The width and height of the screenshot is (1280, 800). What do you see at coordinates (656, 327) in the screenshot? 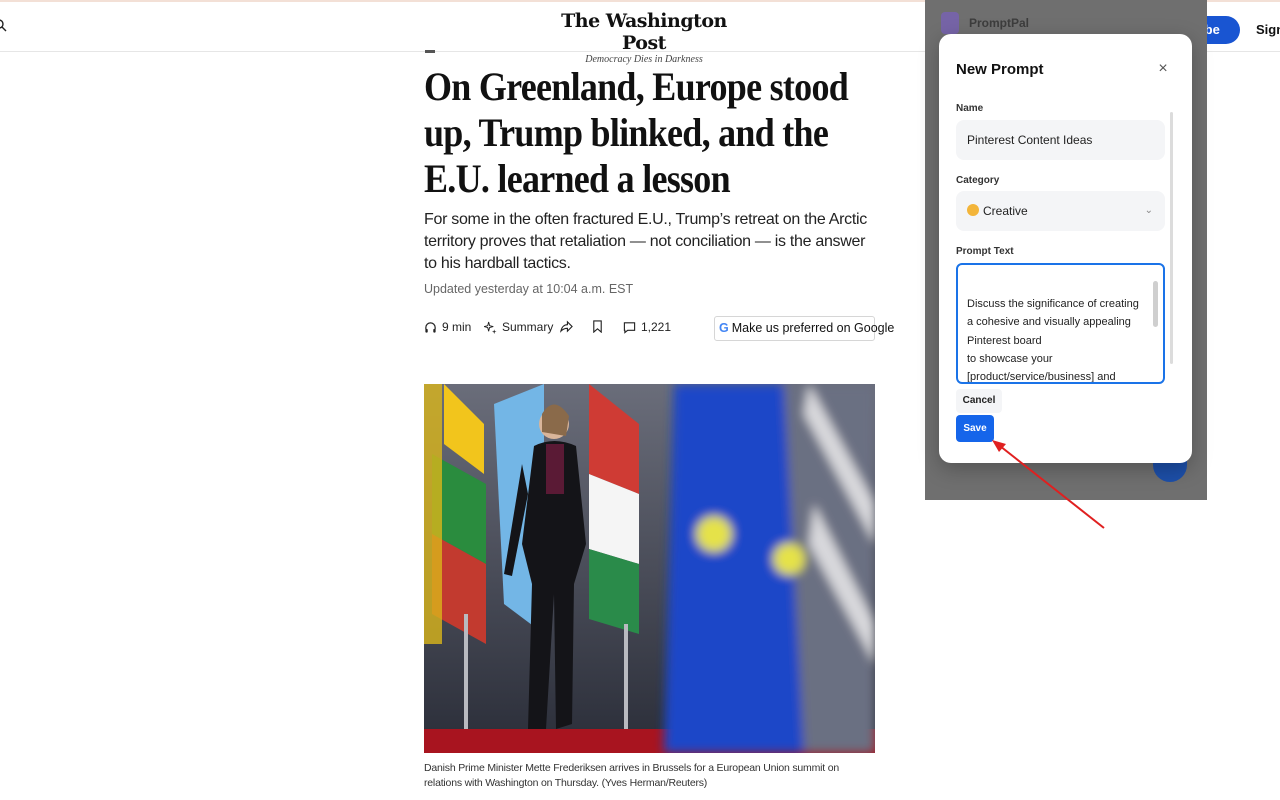
I see `comment-count: 1,221` at bounding box center [656, 327].